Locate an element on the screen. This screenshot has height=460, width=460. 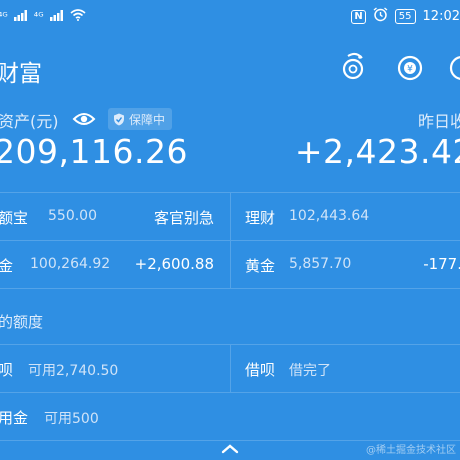
limits-header: 的额度 is located at coordinates (22, 322).